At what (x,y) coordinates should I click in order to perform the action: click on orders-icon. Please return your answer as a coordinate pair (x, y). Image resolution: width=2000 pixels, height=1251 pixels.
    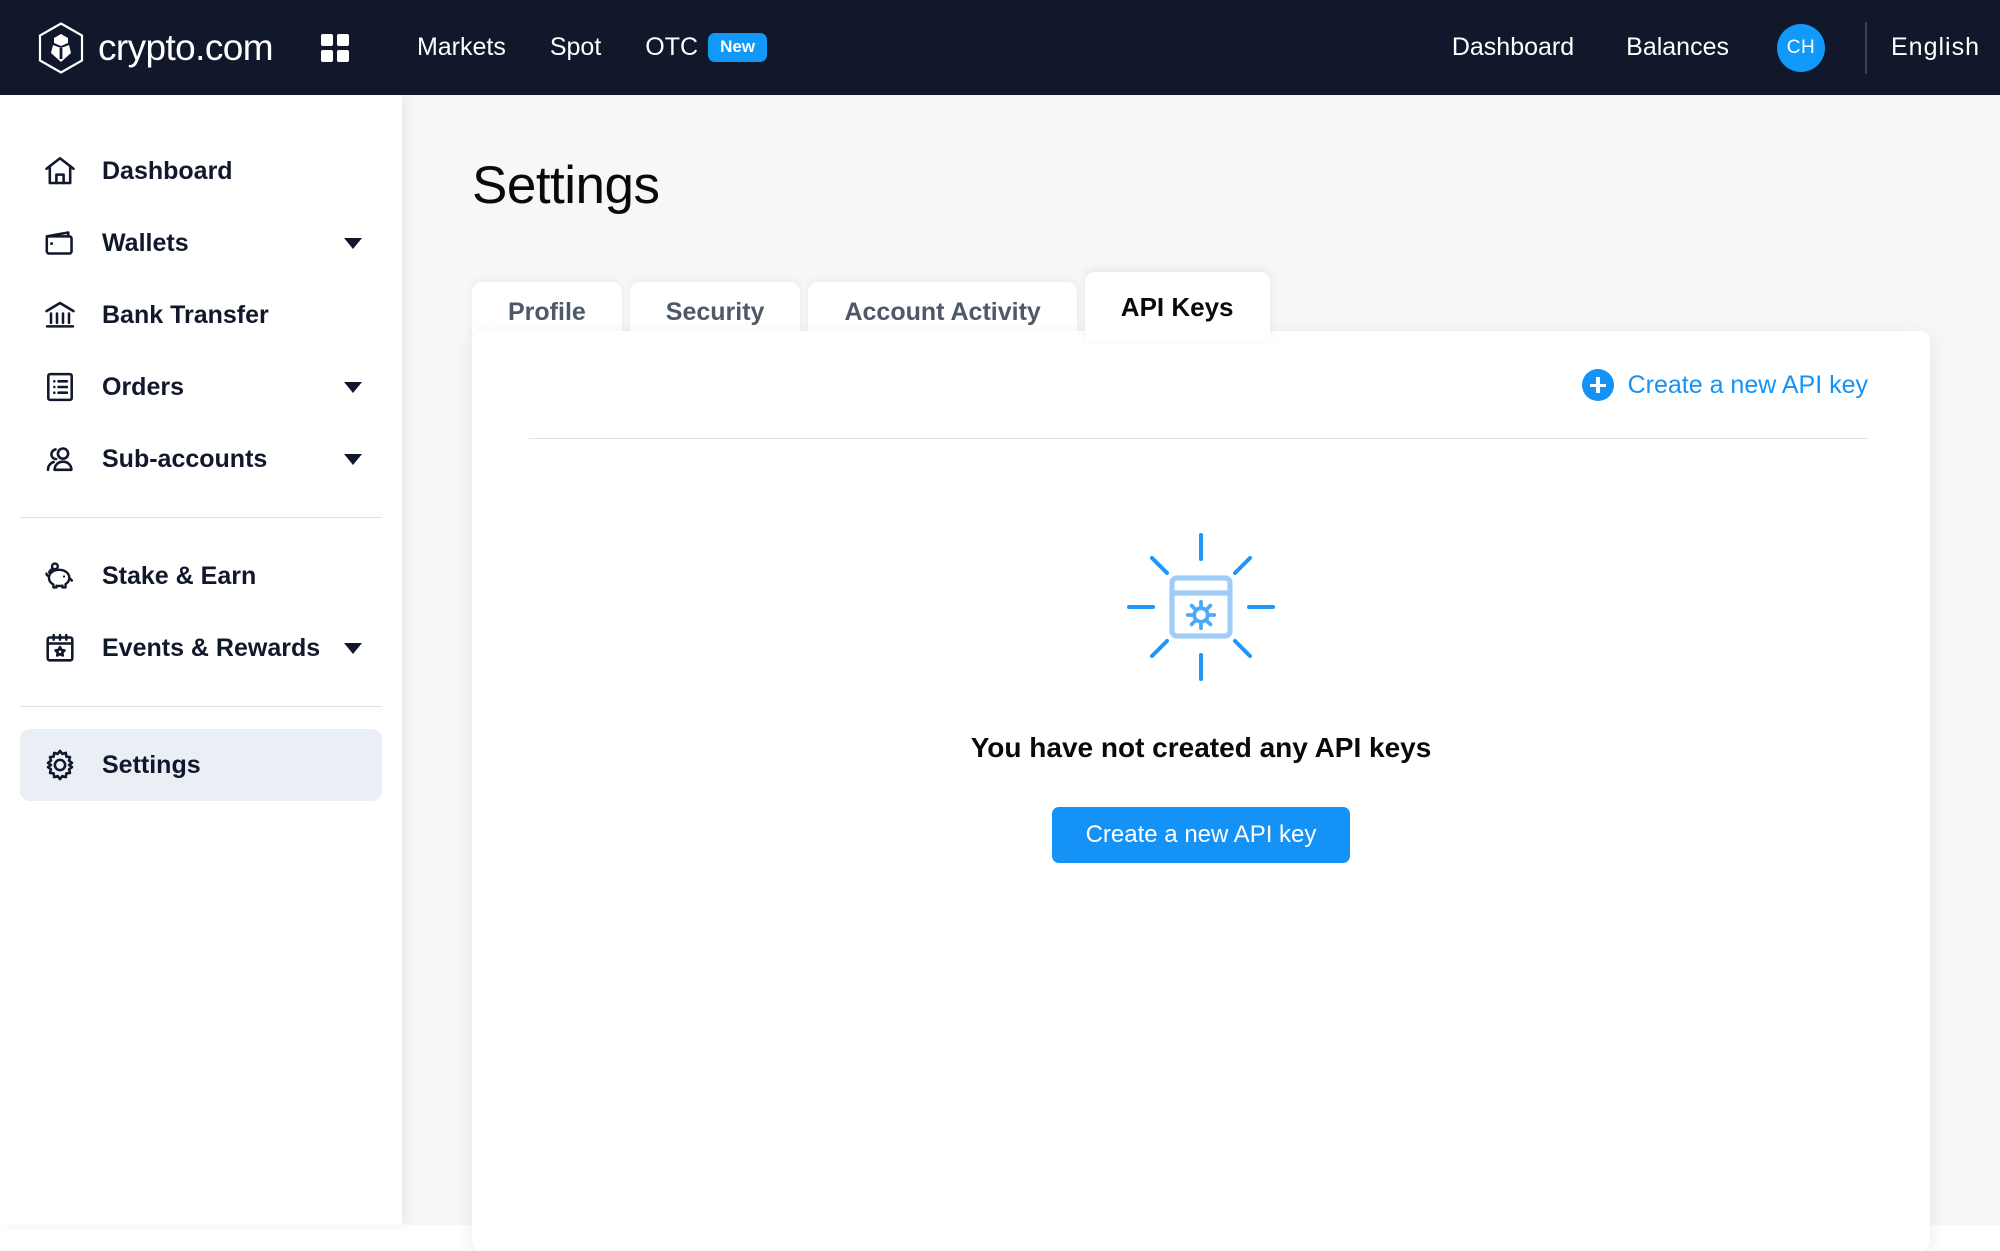
    Looking at the image, I should click on (60, 387).